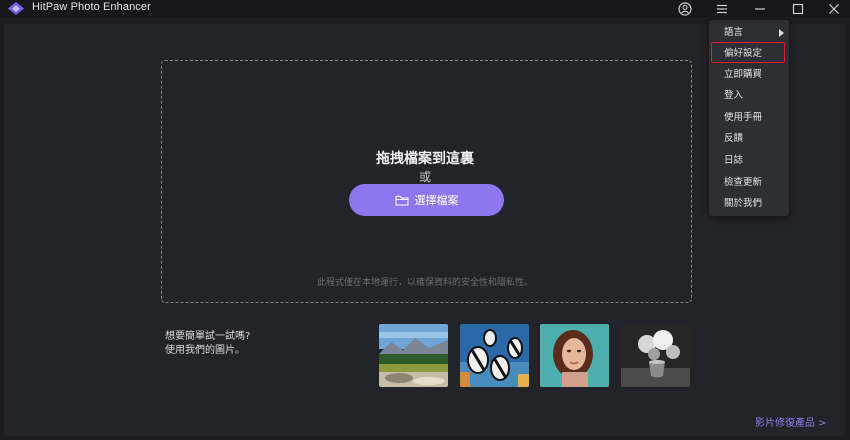  What do you see at coordinates (425, 8) in the screenshot?
I see `title-bar: HitPaw Photo Enhancer` at bounding box center [425, 8].